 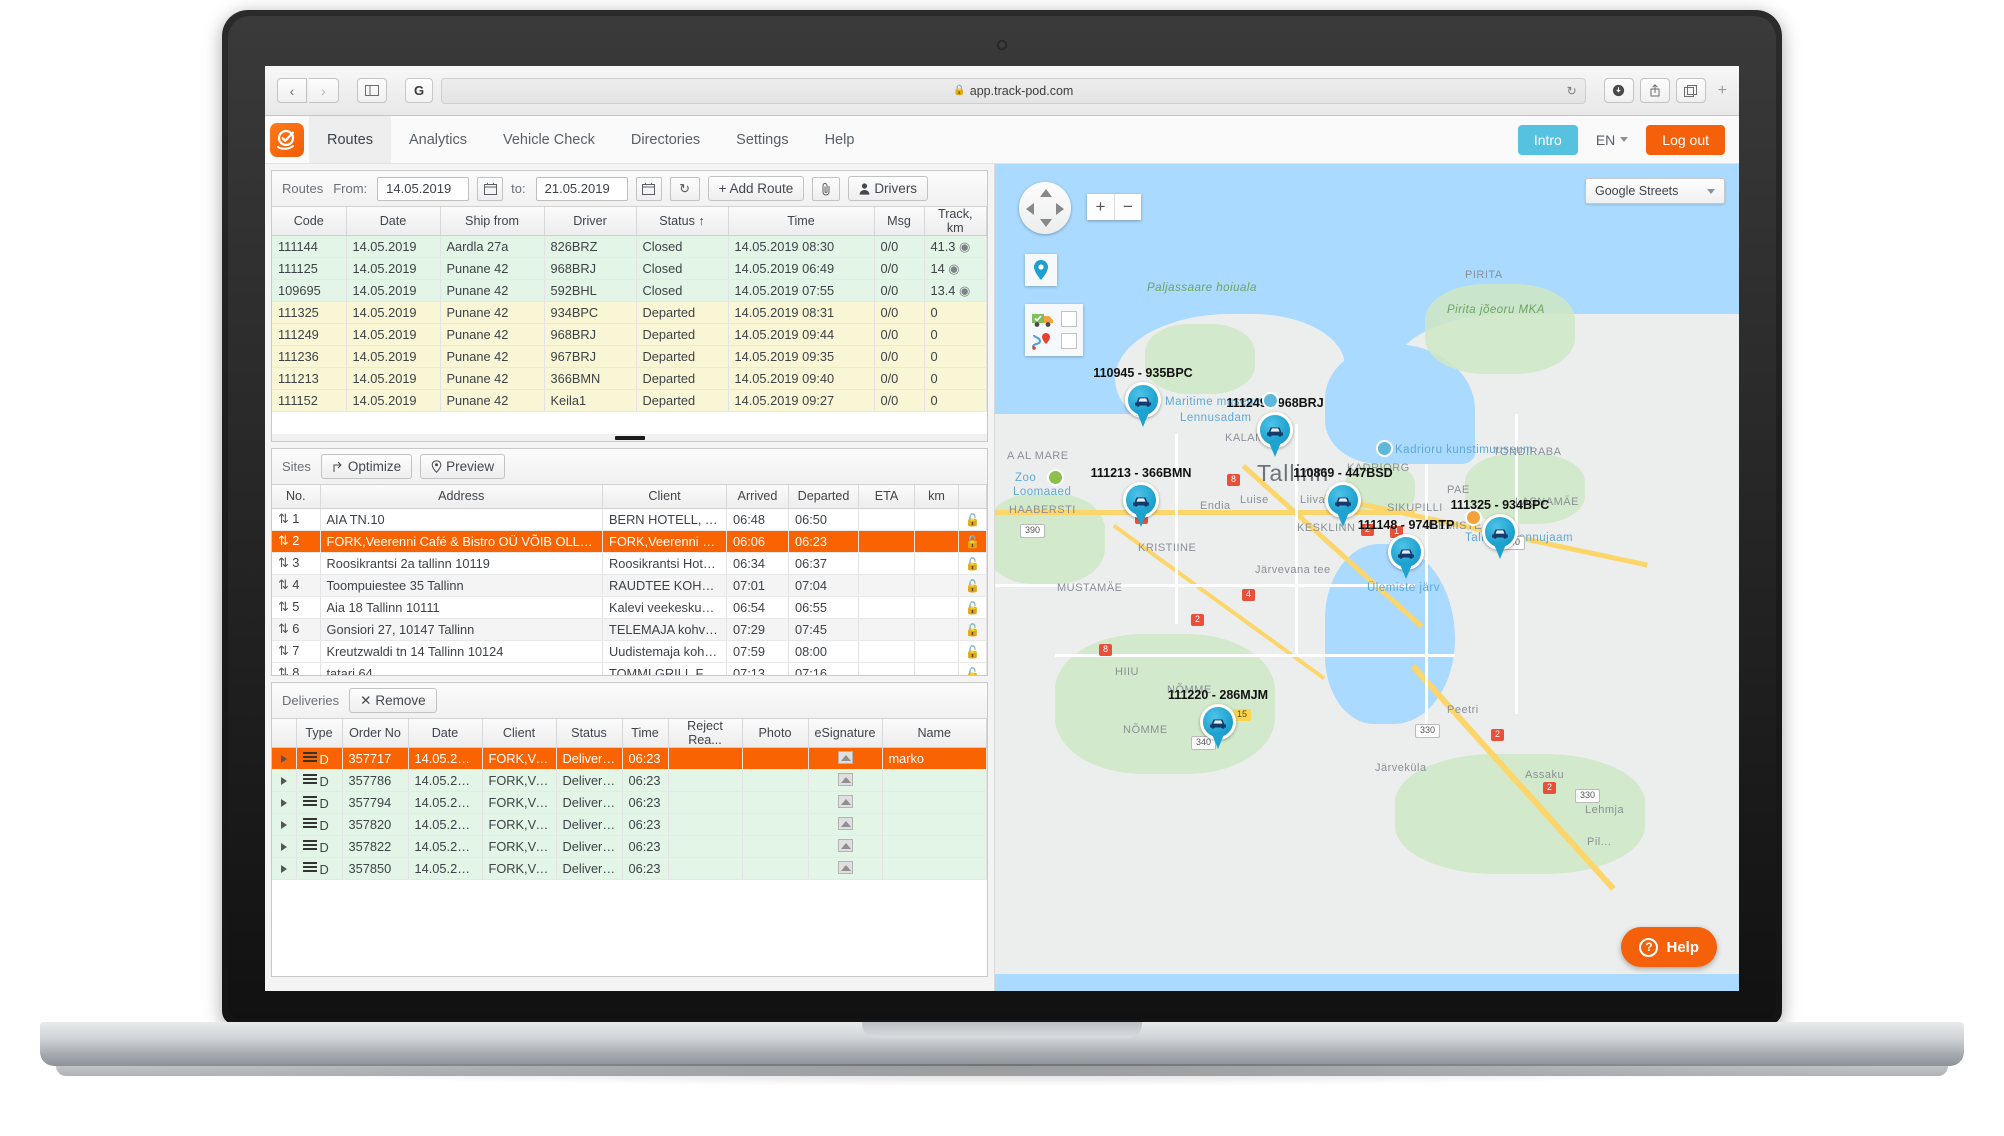 What do you see at coordinates (319, 733) in the screenshot?
I see `deliveries-col-type: Type` at bounding box center [319, 733].